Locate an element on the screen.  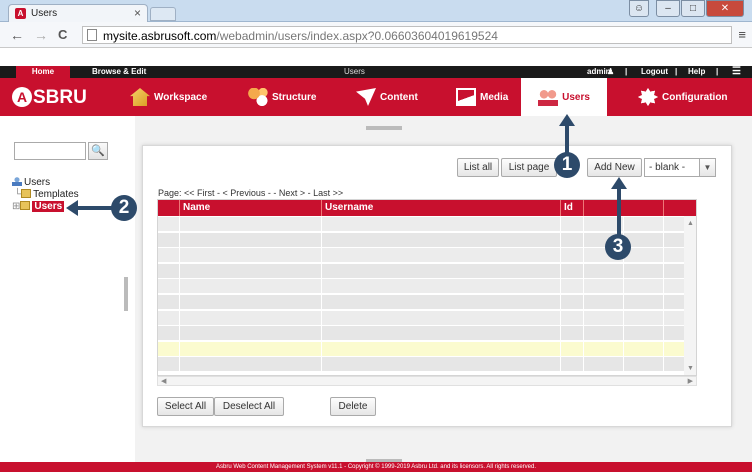
delete-button: Delete is located at coordinates (353, 406).